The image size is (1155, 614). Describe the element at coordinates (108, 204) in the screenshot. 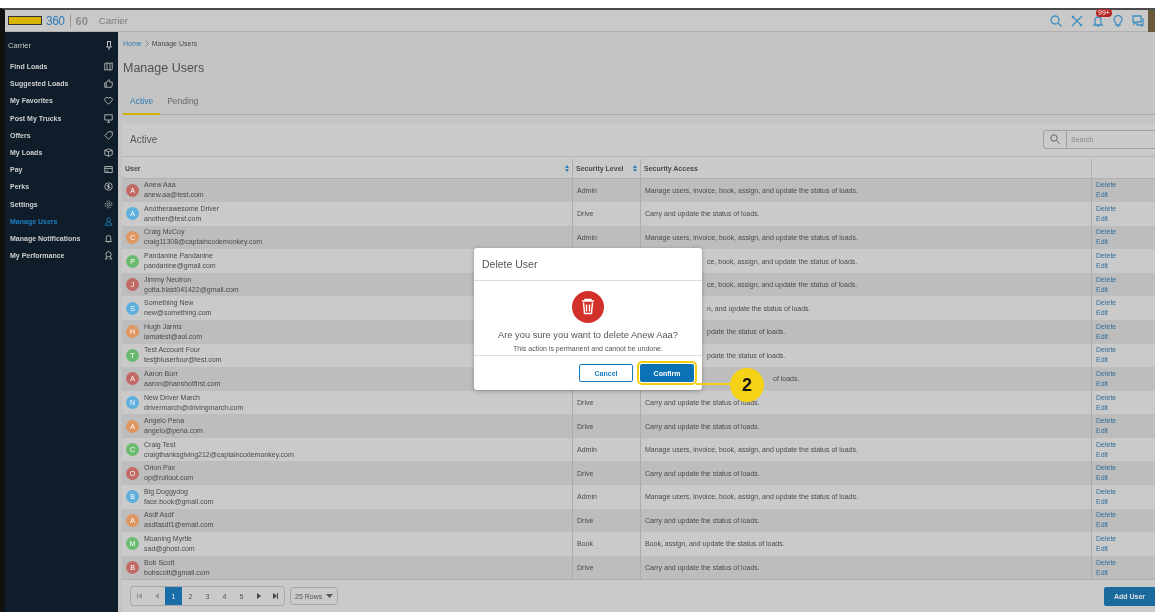

I see `gear-icon` at that location.